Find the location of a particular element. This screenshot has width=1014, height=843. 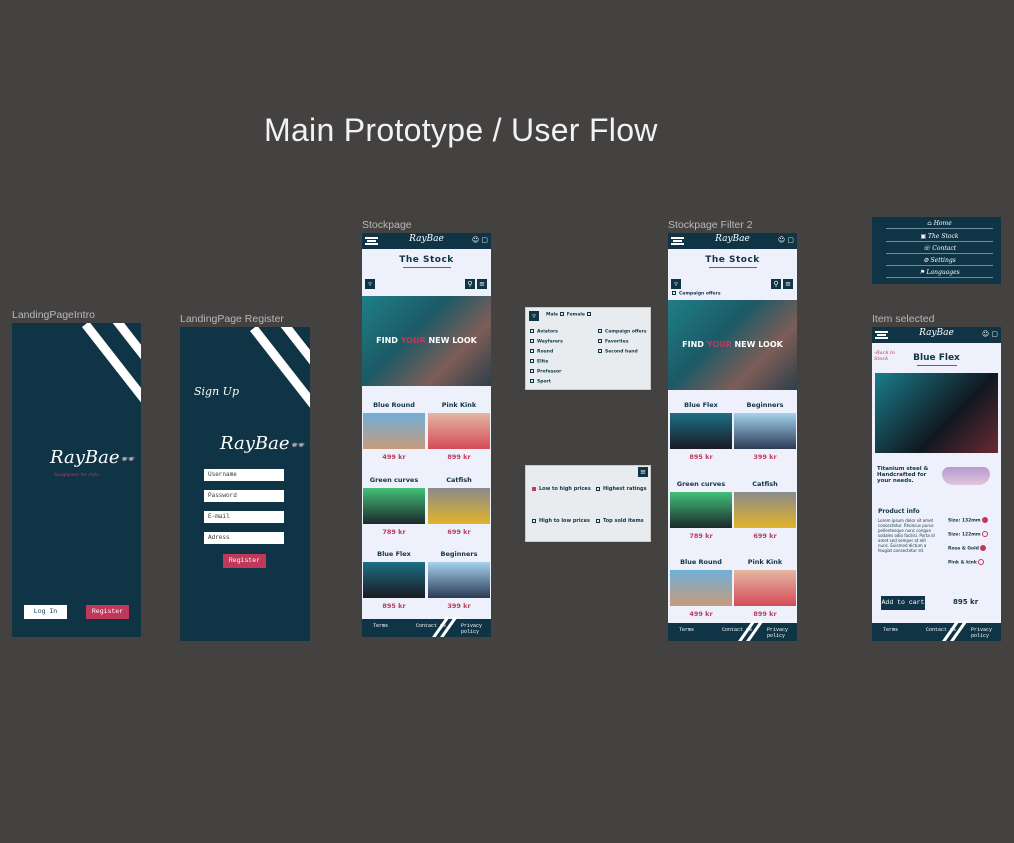

username-field: Username is located at coordinates (244, 475).